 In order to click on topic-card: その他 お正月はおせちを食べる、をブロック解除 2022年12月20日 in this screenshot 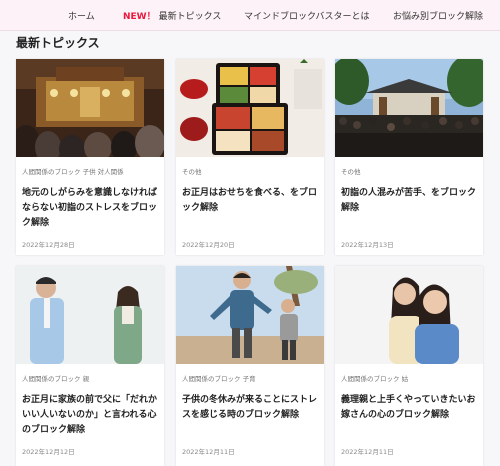, I will do `click(250, 157)`.